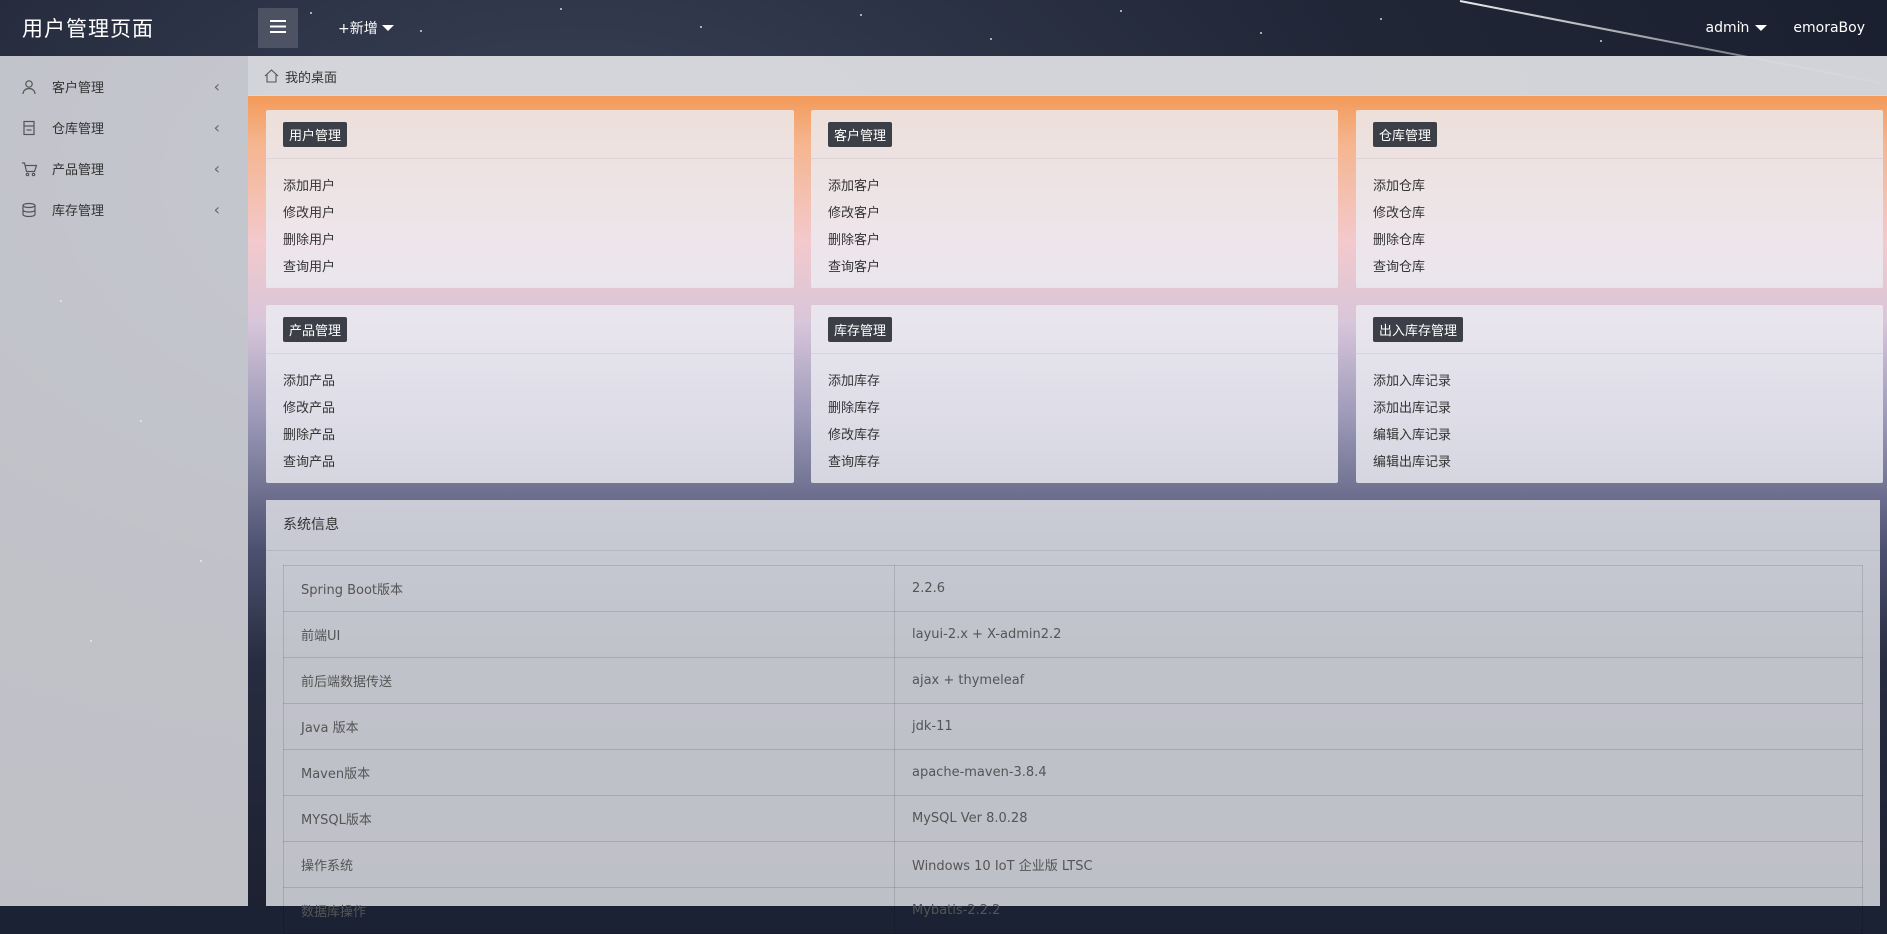 This screenshot has height=934, width=1887. What do you see at coordinates (1405, 134) in the screenshot?
I see `card-title: 仓库管理` at bounding box center [1405, 134].